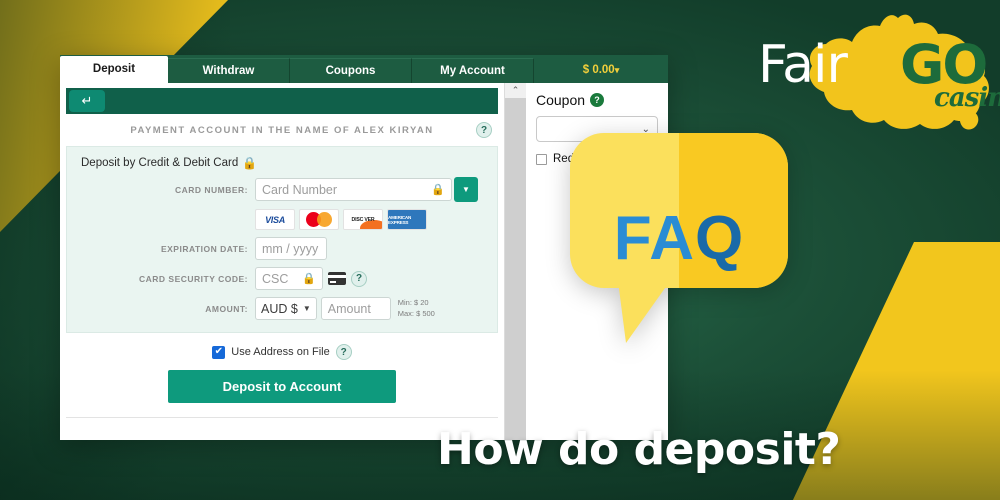  I want to click on currency-value: AUD $, so click(279, 308).